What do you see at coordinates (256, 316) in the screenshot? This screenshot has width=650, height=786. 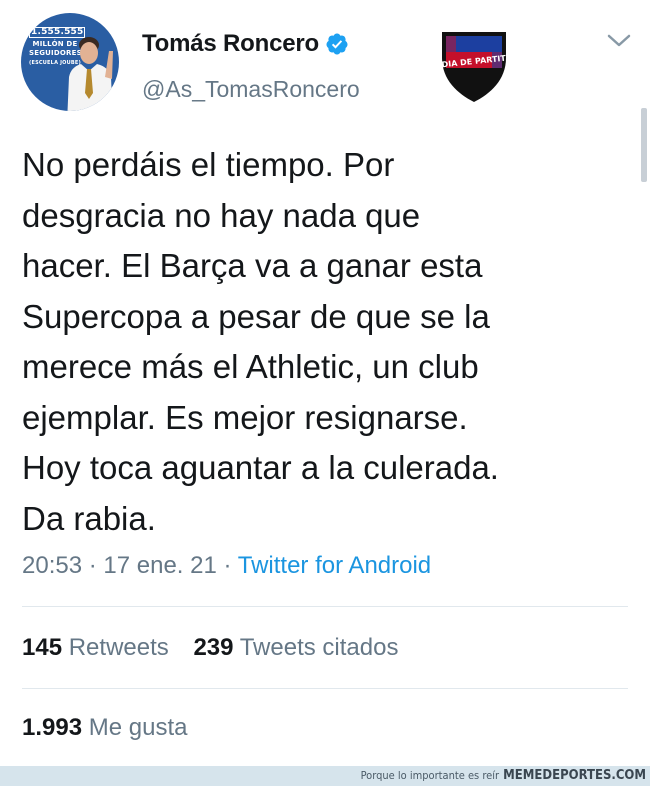 I see `tweet-text-line: Supercopa a pesar de que se la` at bounding box center [256, 316].